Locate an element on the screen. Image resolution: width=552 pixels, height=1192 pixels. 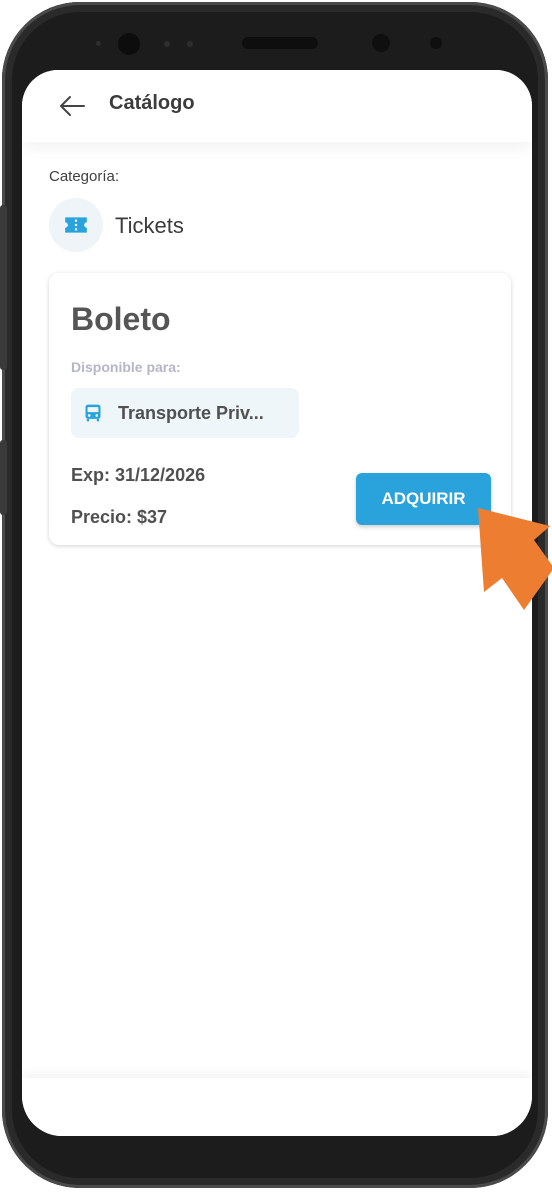
category-icon-badge is located at coordinates (76, 225).